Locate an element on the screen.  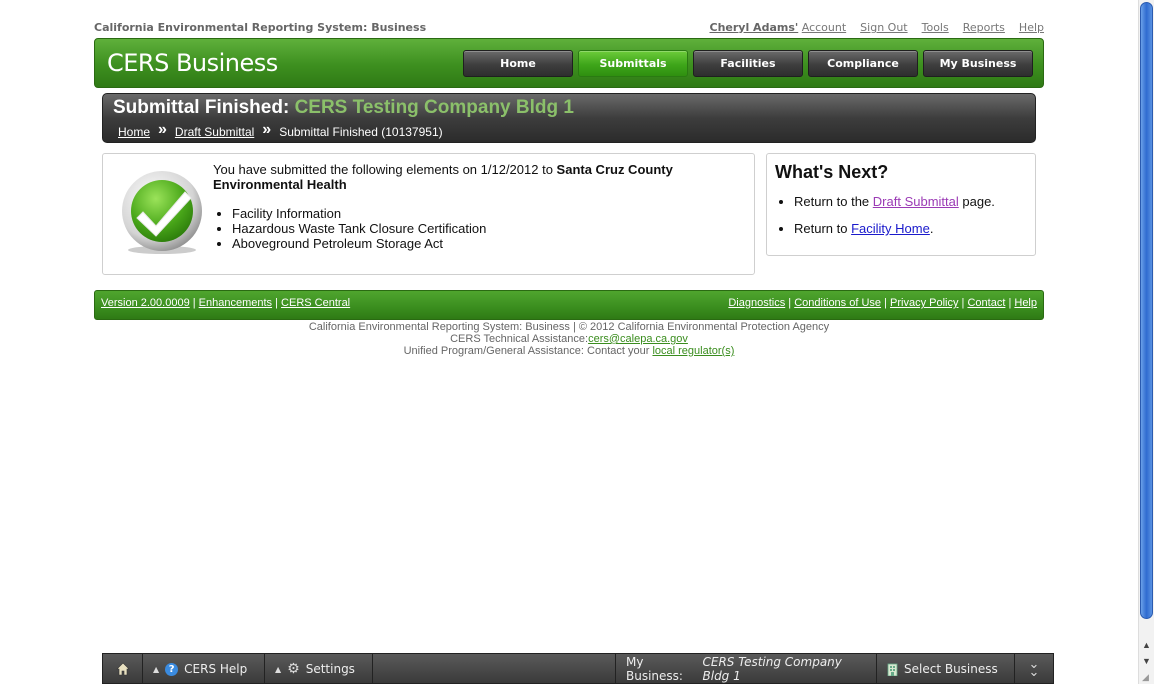
my-business-name: CERS Testing Company Bldg 1 is located at coordinates (772, 669).